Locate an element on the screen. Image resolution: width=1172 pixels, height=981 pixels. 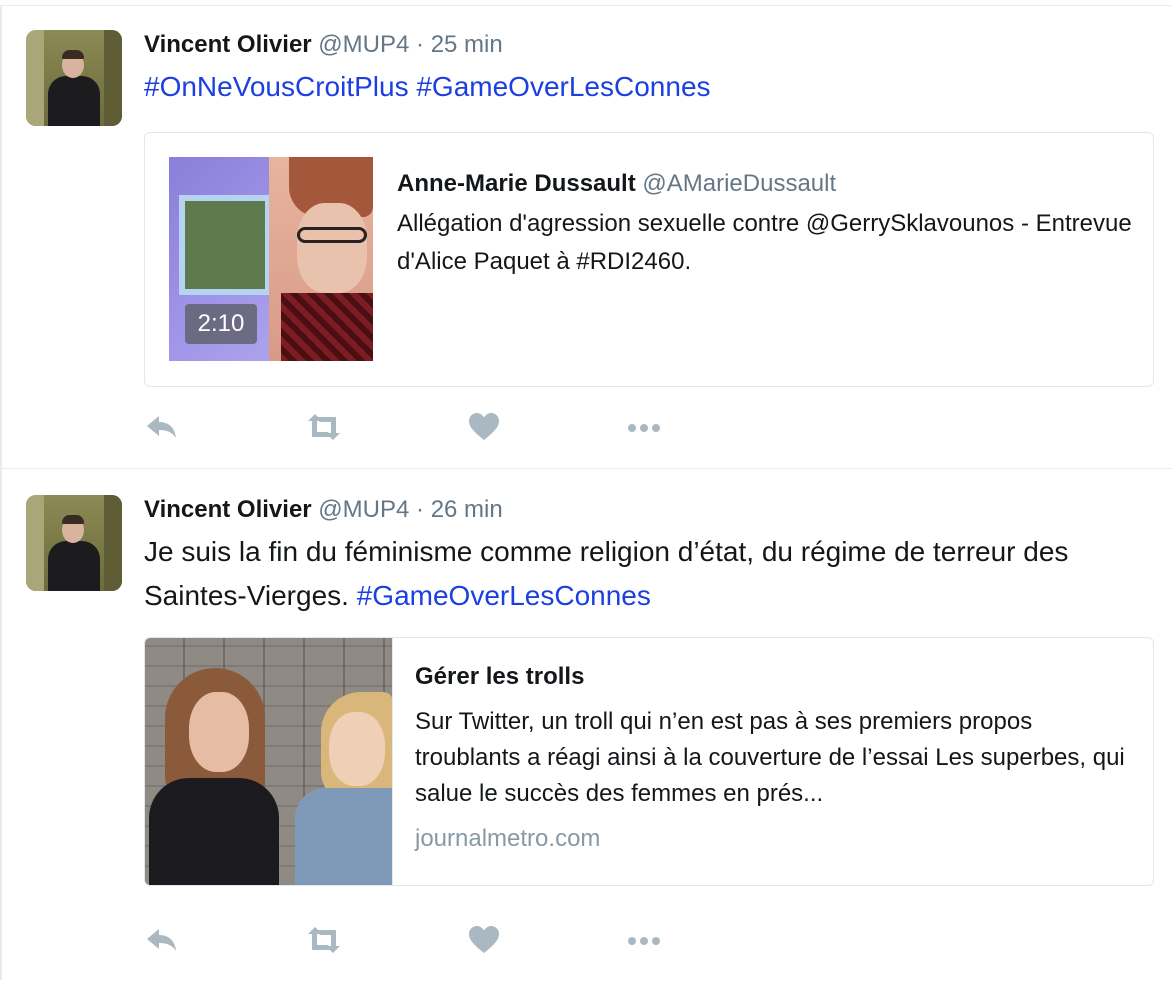
video-duration-badge: 2:10 is located at coordinates (221, 324).